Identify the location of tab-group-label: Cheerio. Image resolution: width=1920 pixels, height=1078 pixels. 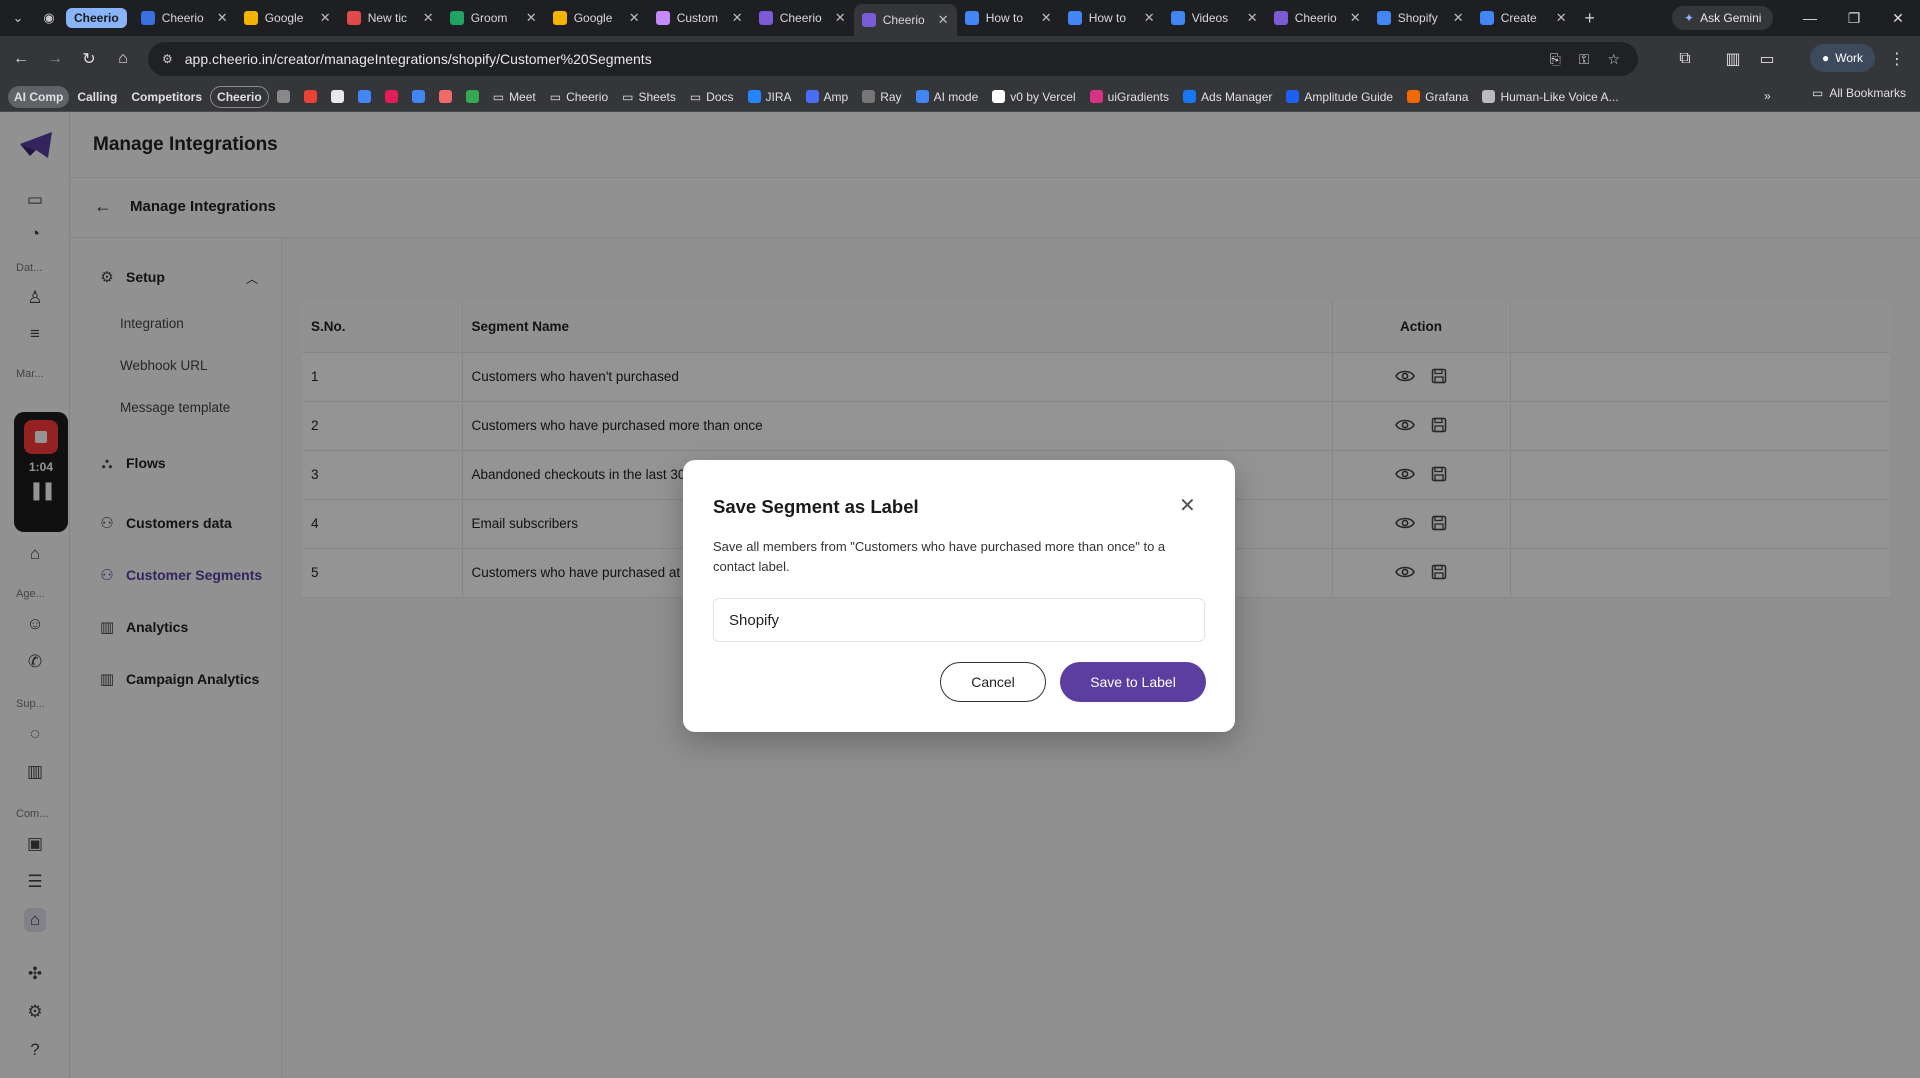
(96, 18).